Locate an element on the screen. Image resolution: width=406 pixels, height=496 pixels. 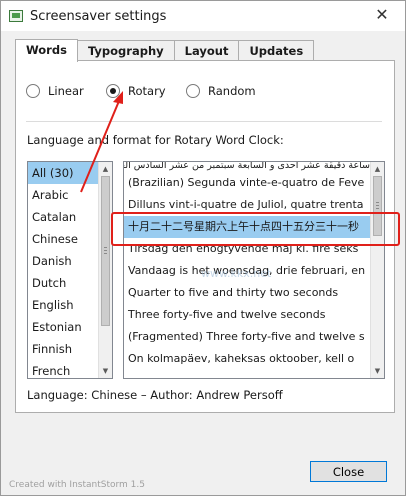
radio-linear-label: Linear is located at coordinates (66, 91).